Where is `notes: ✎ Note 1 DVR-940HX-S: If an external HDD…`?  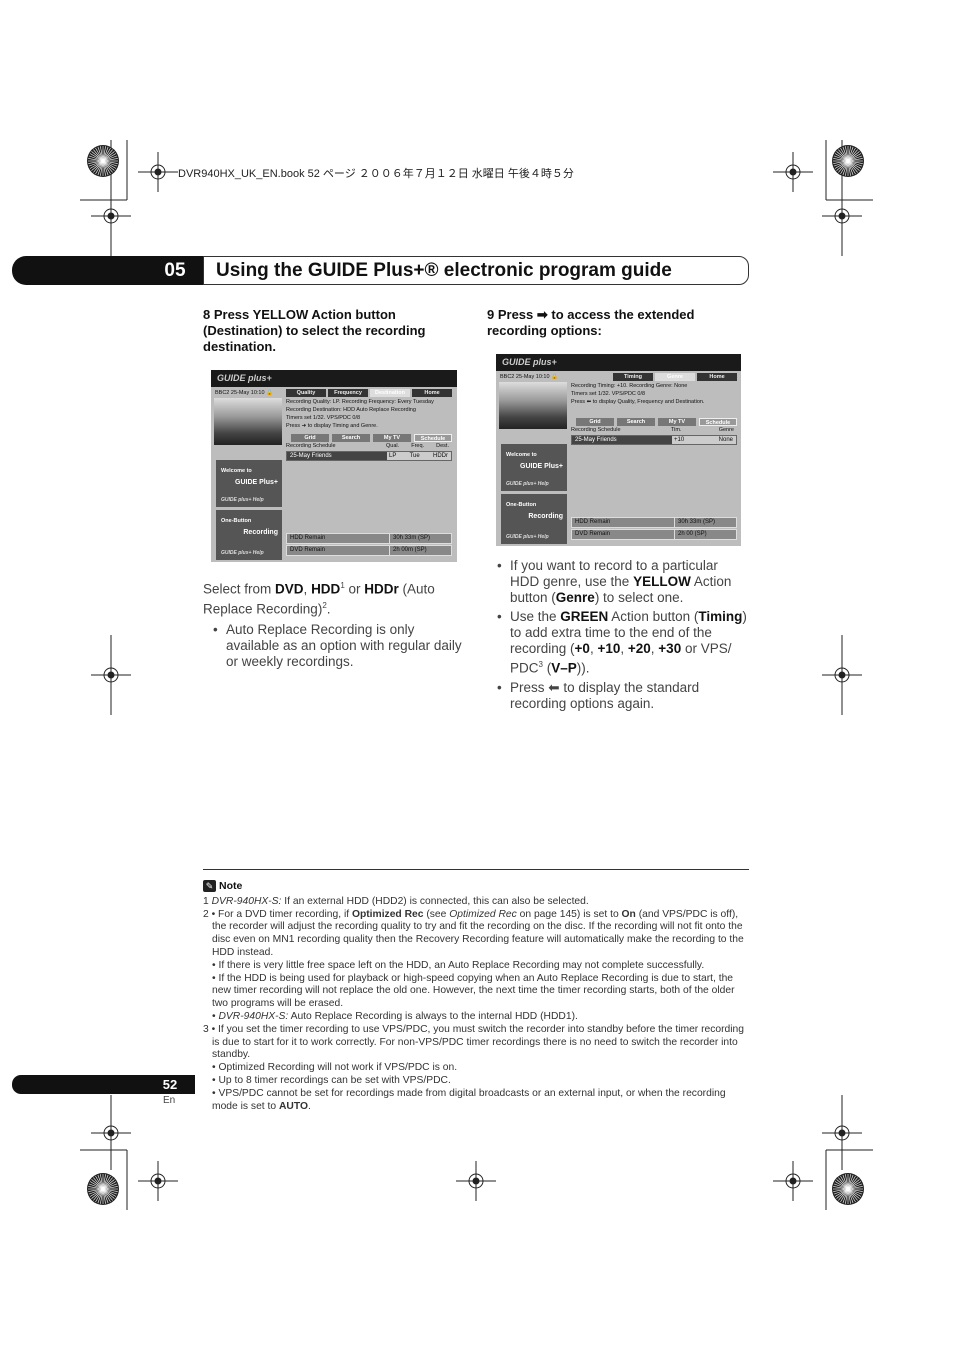 notes: ✎ Note 1 DVR-940HX-S: If an external HDD… is located at coordinates (477, 996).